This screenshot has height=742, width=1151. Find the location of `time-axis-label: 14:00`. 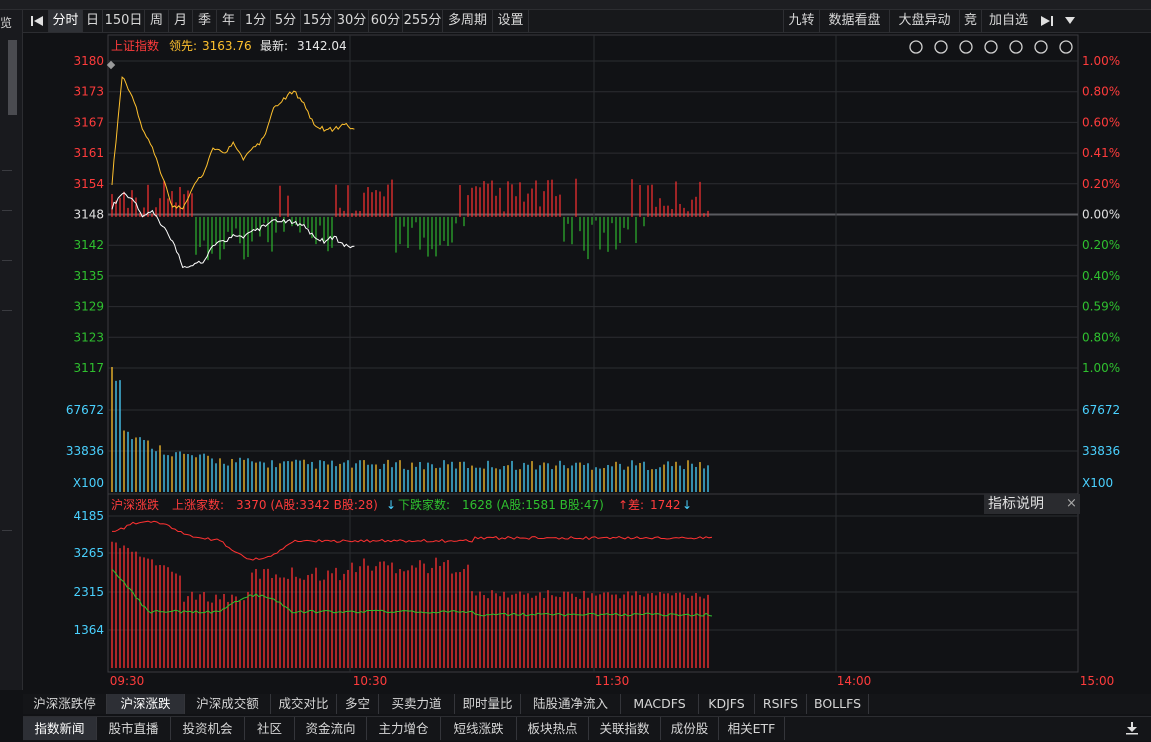

time-axis-label: 14:00 is located at coordinates (854, 681).